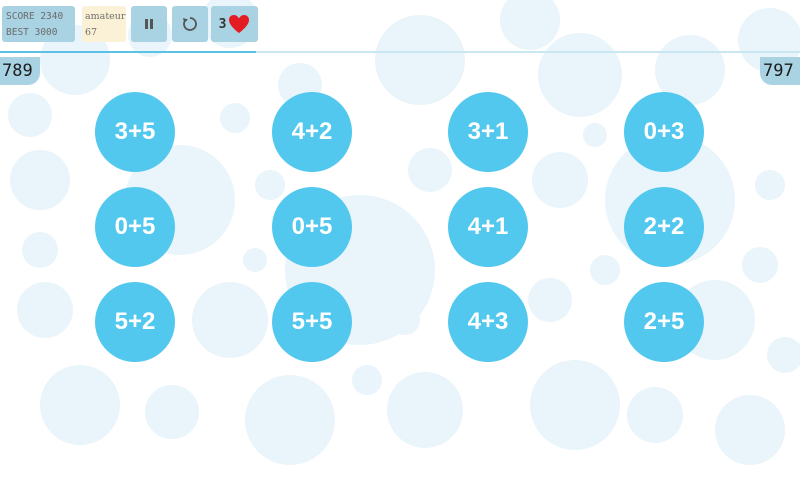 Image resolution: width=800 pixels, height=480 pixels. I want to click on equation-bubble: 4+3, so click(488, 322).